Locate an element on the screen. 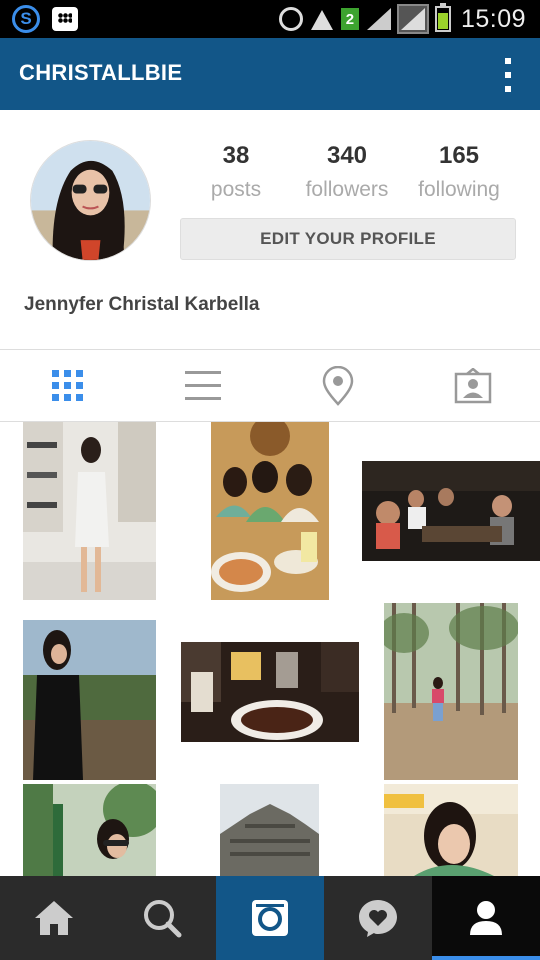 Image resolution: width=540 pixels, height=960 pixels. nav-activity is located at coordinates (378, 918).